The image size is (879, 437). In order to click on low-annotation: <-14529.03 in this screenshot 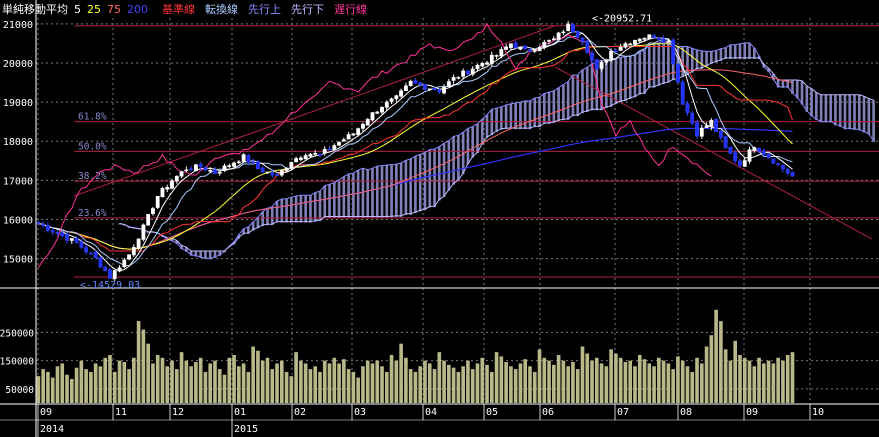, I will do `click(110, 285)`.